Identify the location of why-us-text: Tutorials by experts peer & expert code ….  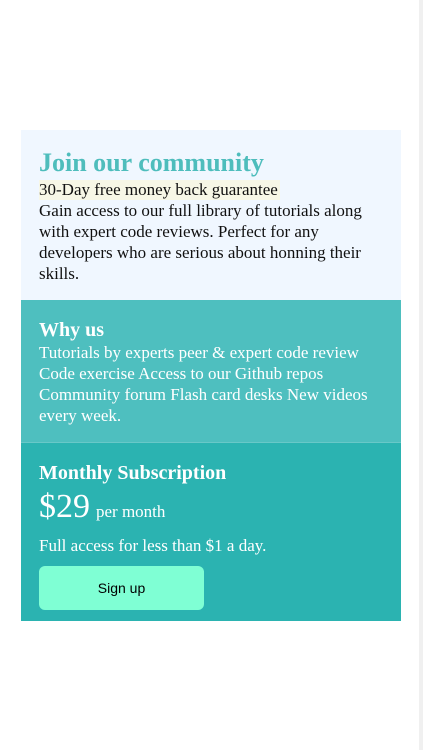
(203, 384).